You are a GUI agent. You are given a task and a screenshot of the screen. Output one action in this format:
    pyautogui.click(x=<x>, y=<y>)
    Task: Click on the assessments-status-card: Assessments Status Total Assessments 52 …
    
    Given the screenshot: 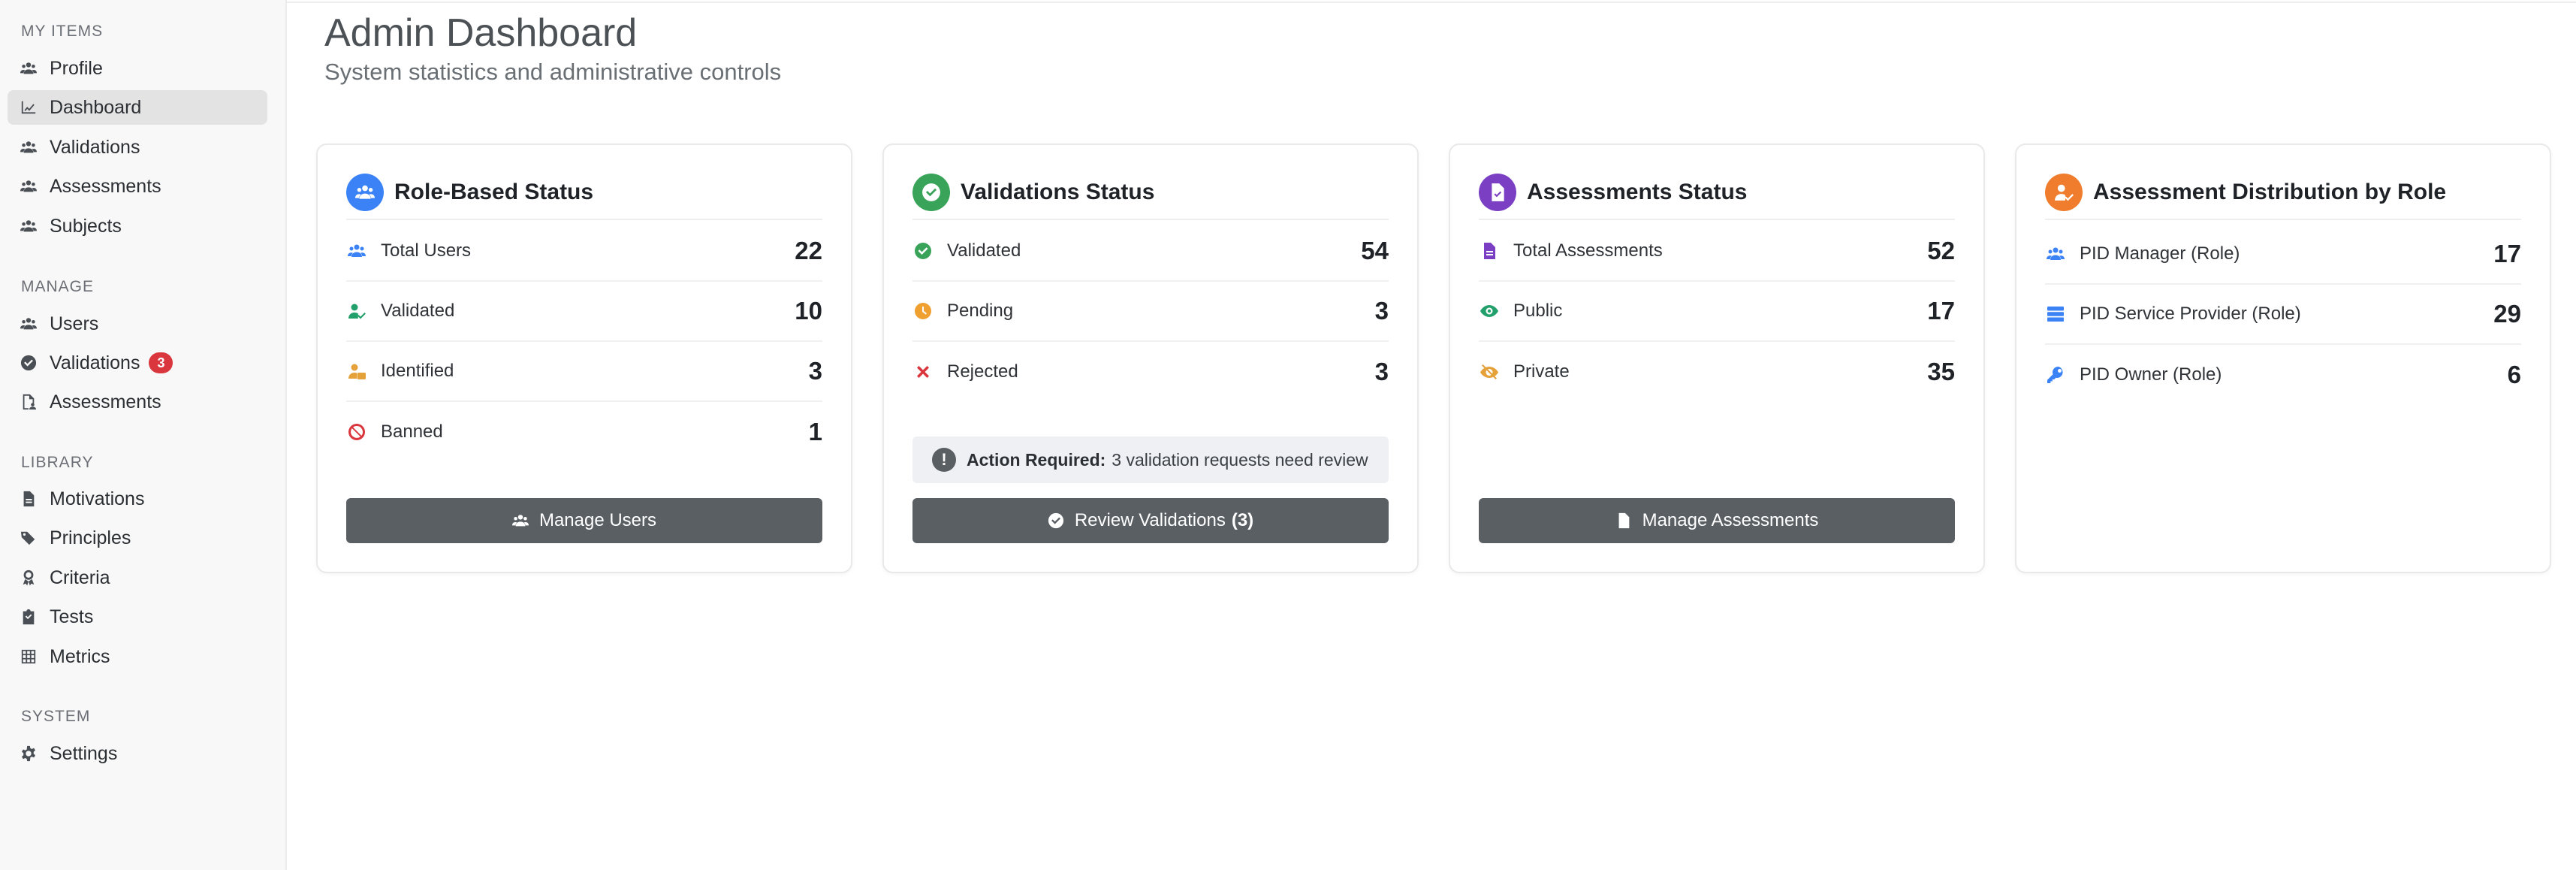 What is the action you would take?
    pyautogui.click(x=1717, y=358)
    